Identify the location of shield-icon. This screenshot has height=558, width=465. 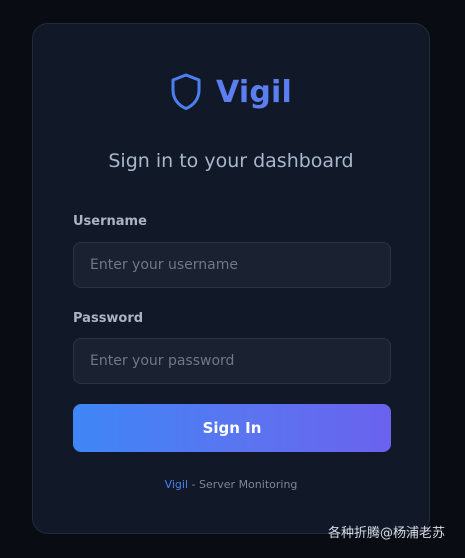
(186, 92).